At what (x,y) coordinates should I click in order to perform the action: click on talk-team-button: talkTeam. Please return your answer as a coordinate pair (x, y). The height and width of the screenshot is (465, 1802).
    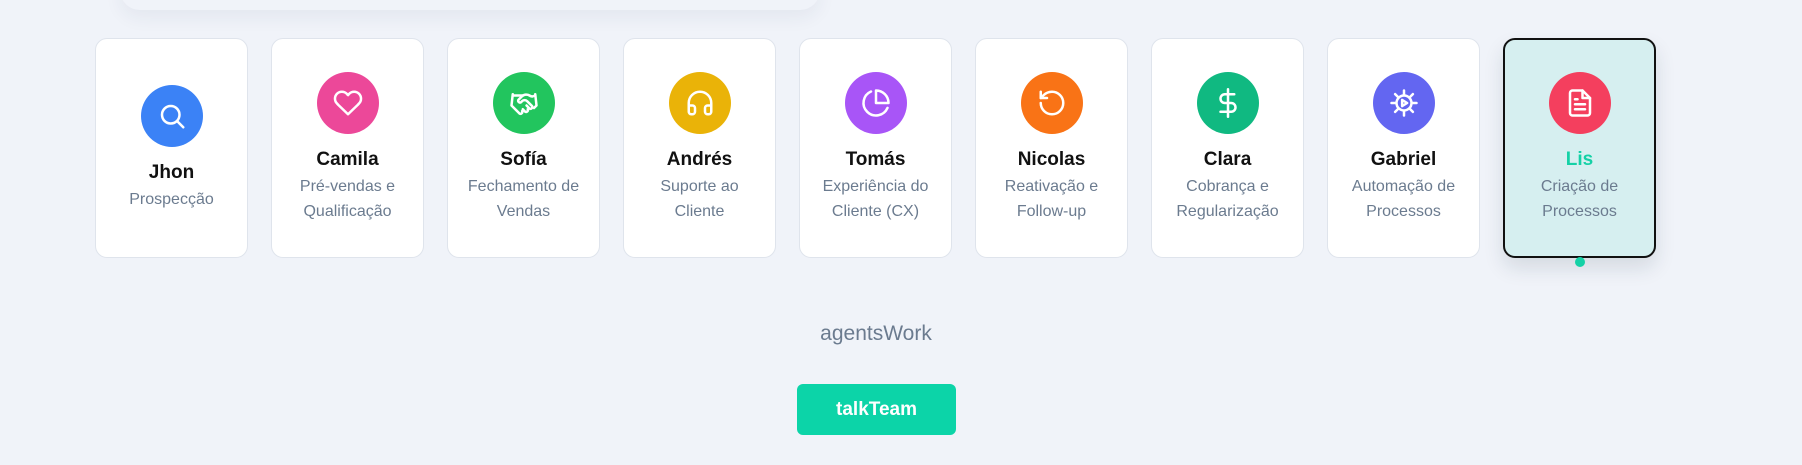
    Looking at the image, I should click on (876, 409).